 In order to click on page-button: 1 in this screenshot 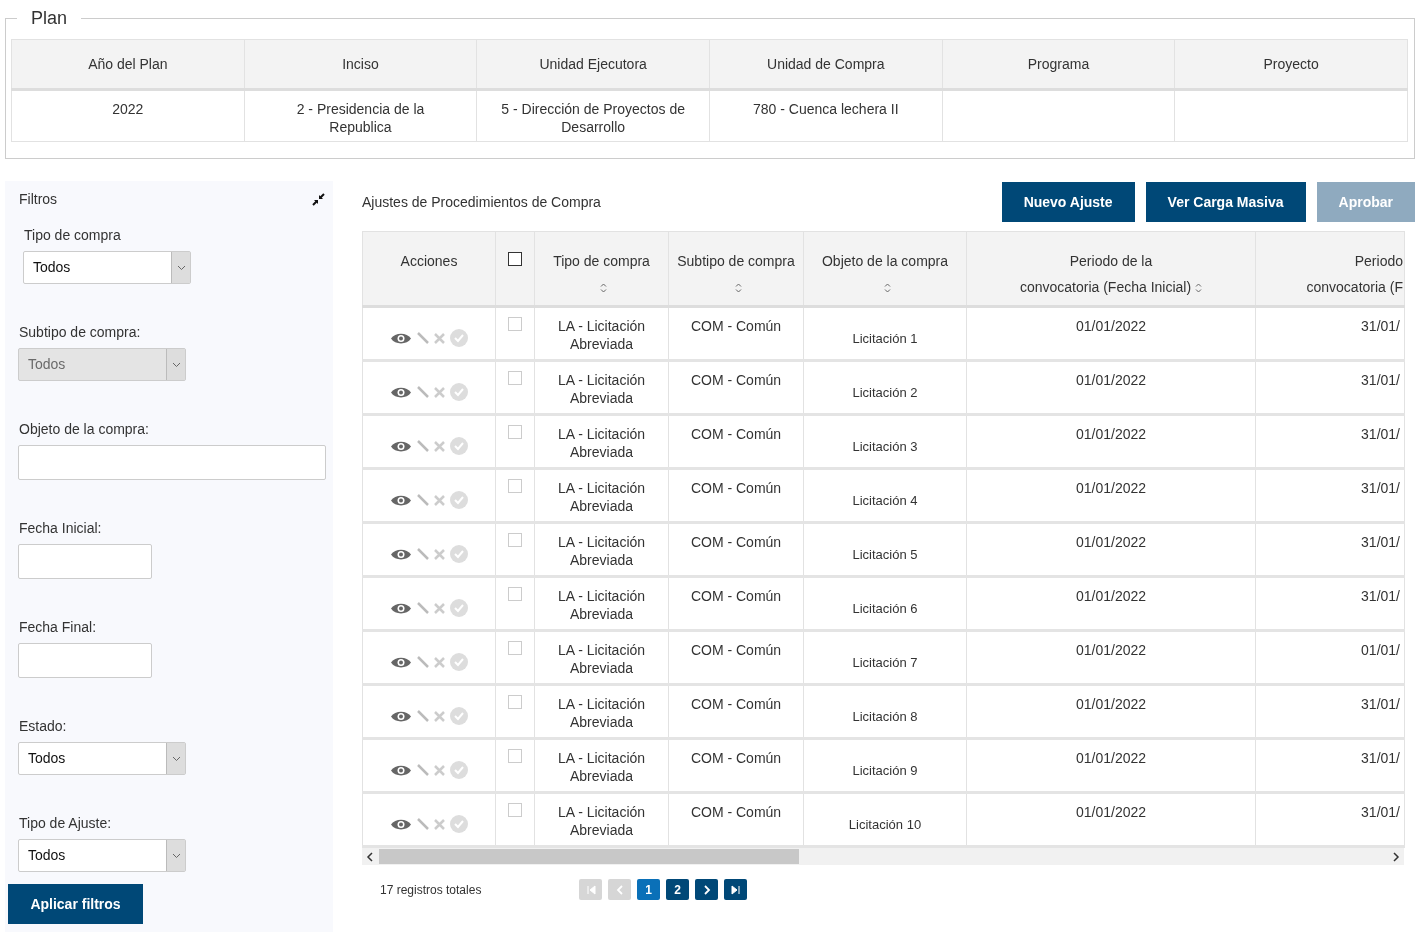, I will do `click(648, 889)`.